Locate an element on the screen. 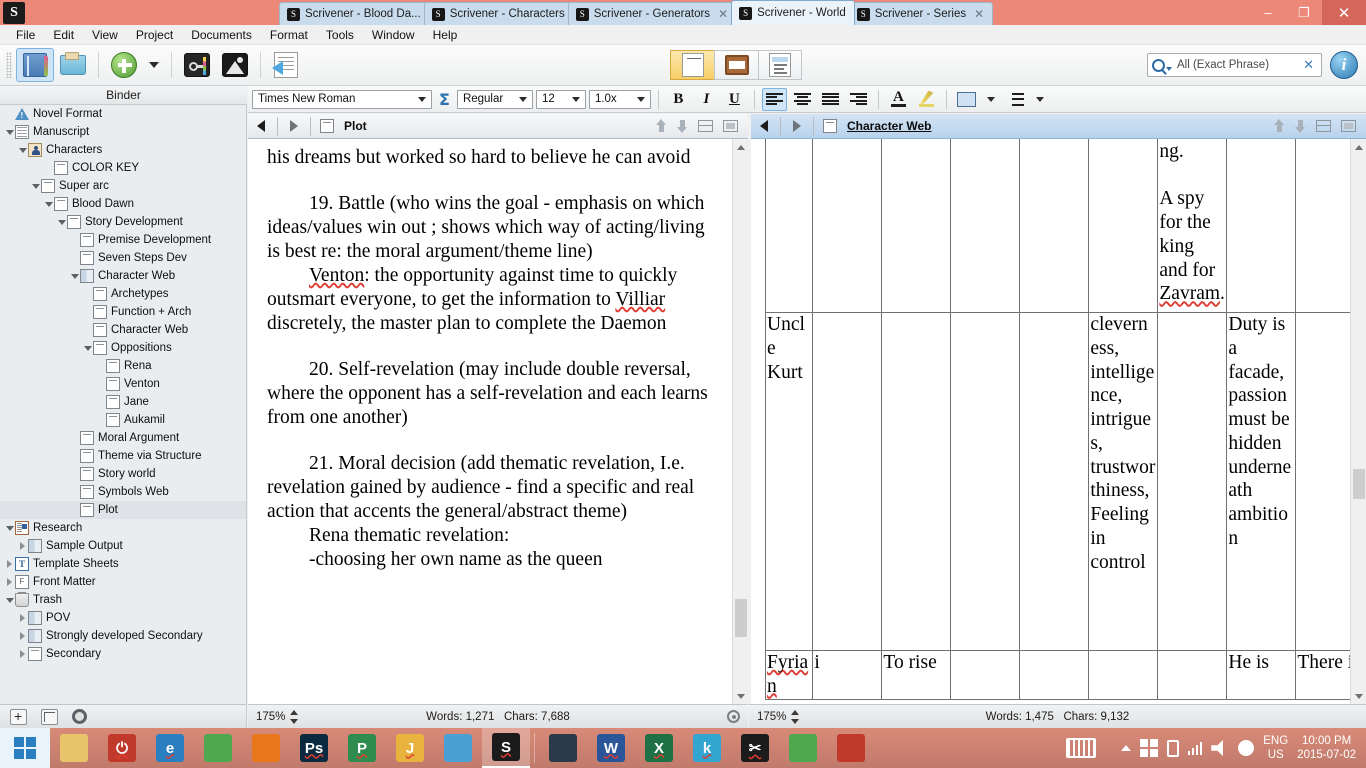 The width and height of the screenshot is (1366, 768). binder-item-color-key: COLOR KEY is located at coordinates (123, 168).